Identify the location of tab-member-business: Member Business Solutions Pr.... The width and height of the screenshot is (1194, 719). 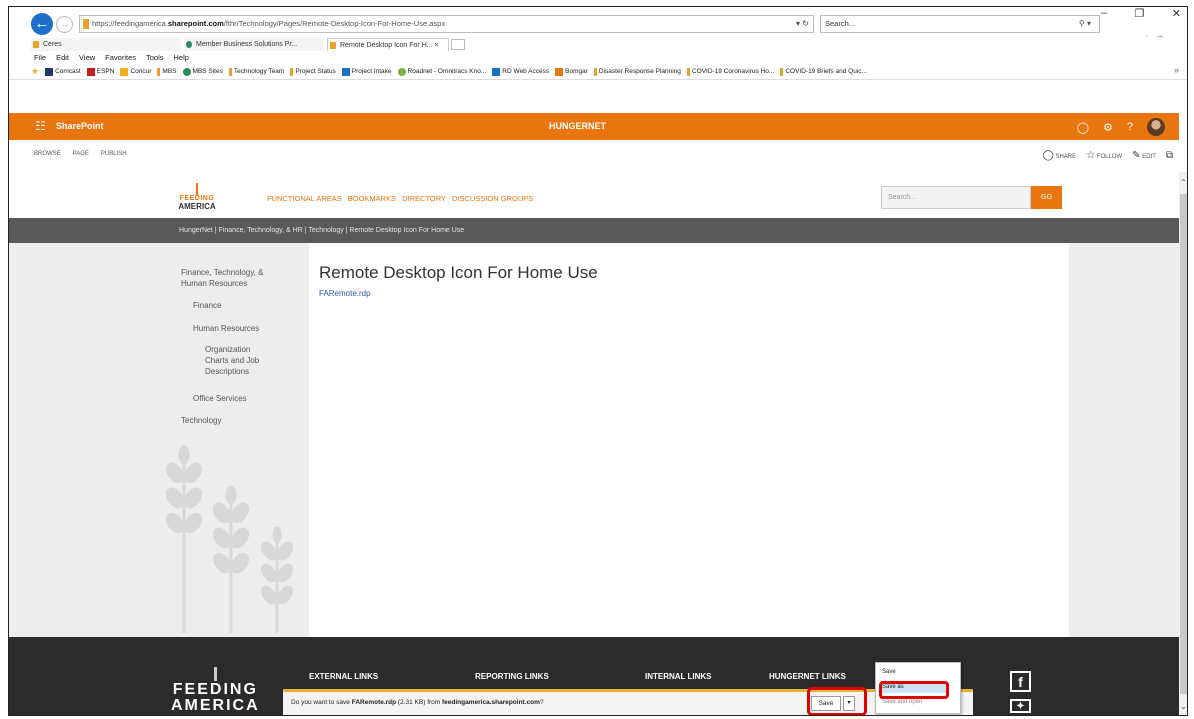
(254, 44).